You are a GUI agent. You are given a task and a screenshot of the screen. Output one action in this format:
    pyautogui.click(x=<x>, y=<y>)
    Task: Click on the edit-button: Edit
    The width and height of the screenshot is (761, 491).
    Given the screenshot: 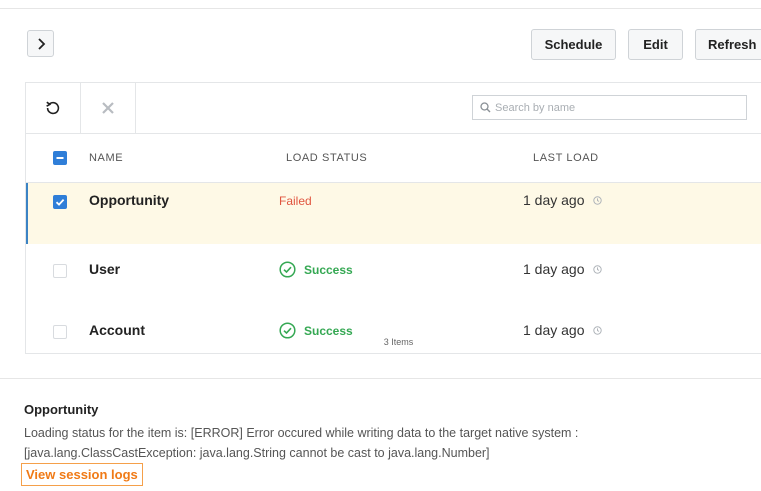 What is the action you would take?
    pyautogui.click(x=655, y=44)
    